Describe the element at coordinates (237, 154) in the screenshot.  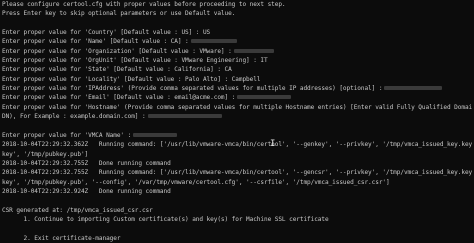
I see `terminal-line: key', '/tmp/pubkey.pub']` at that location.